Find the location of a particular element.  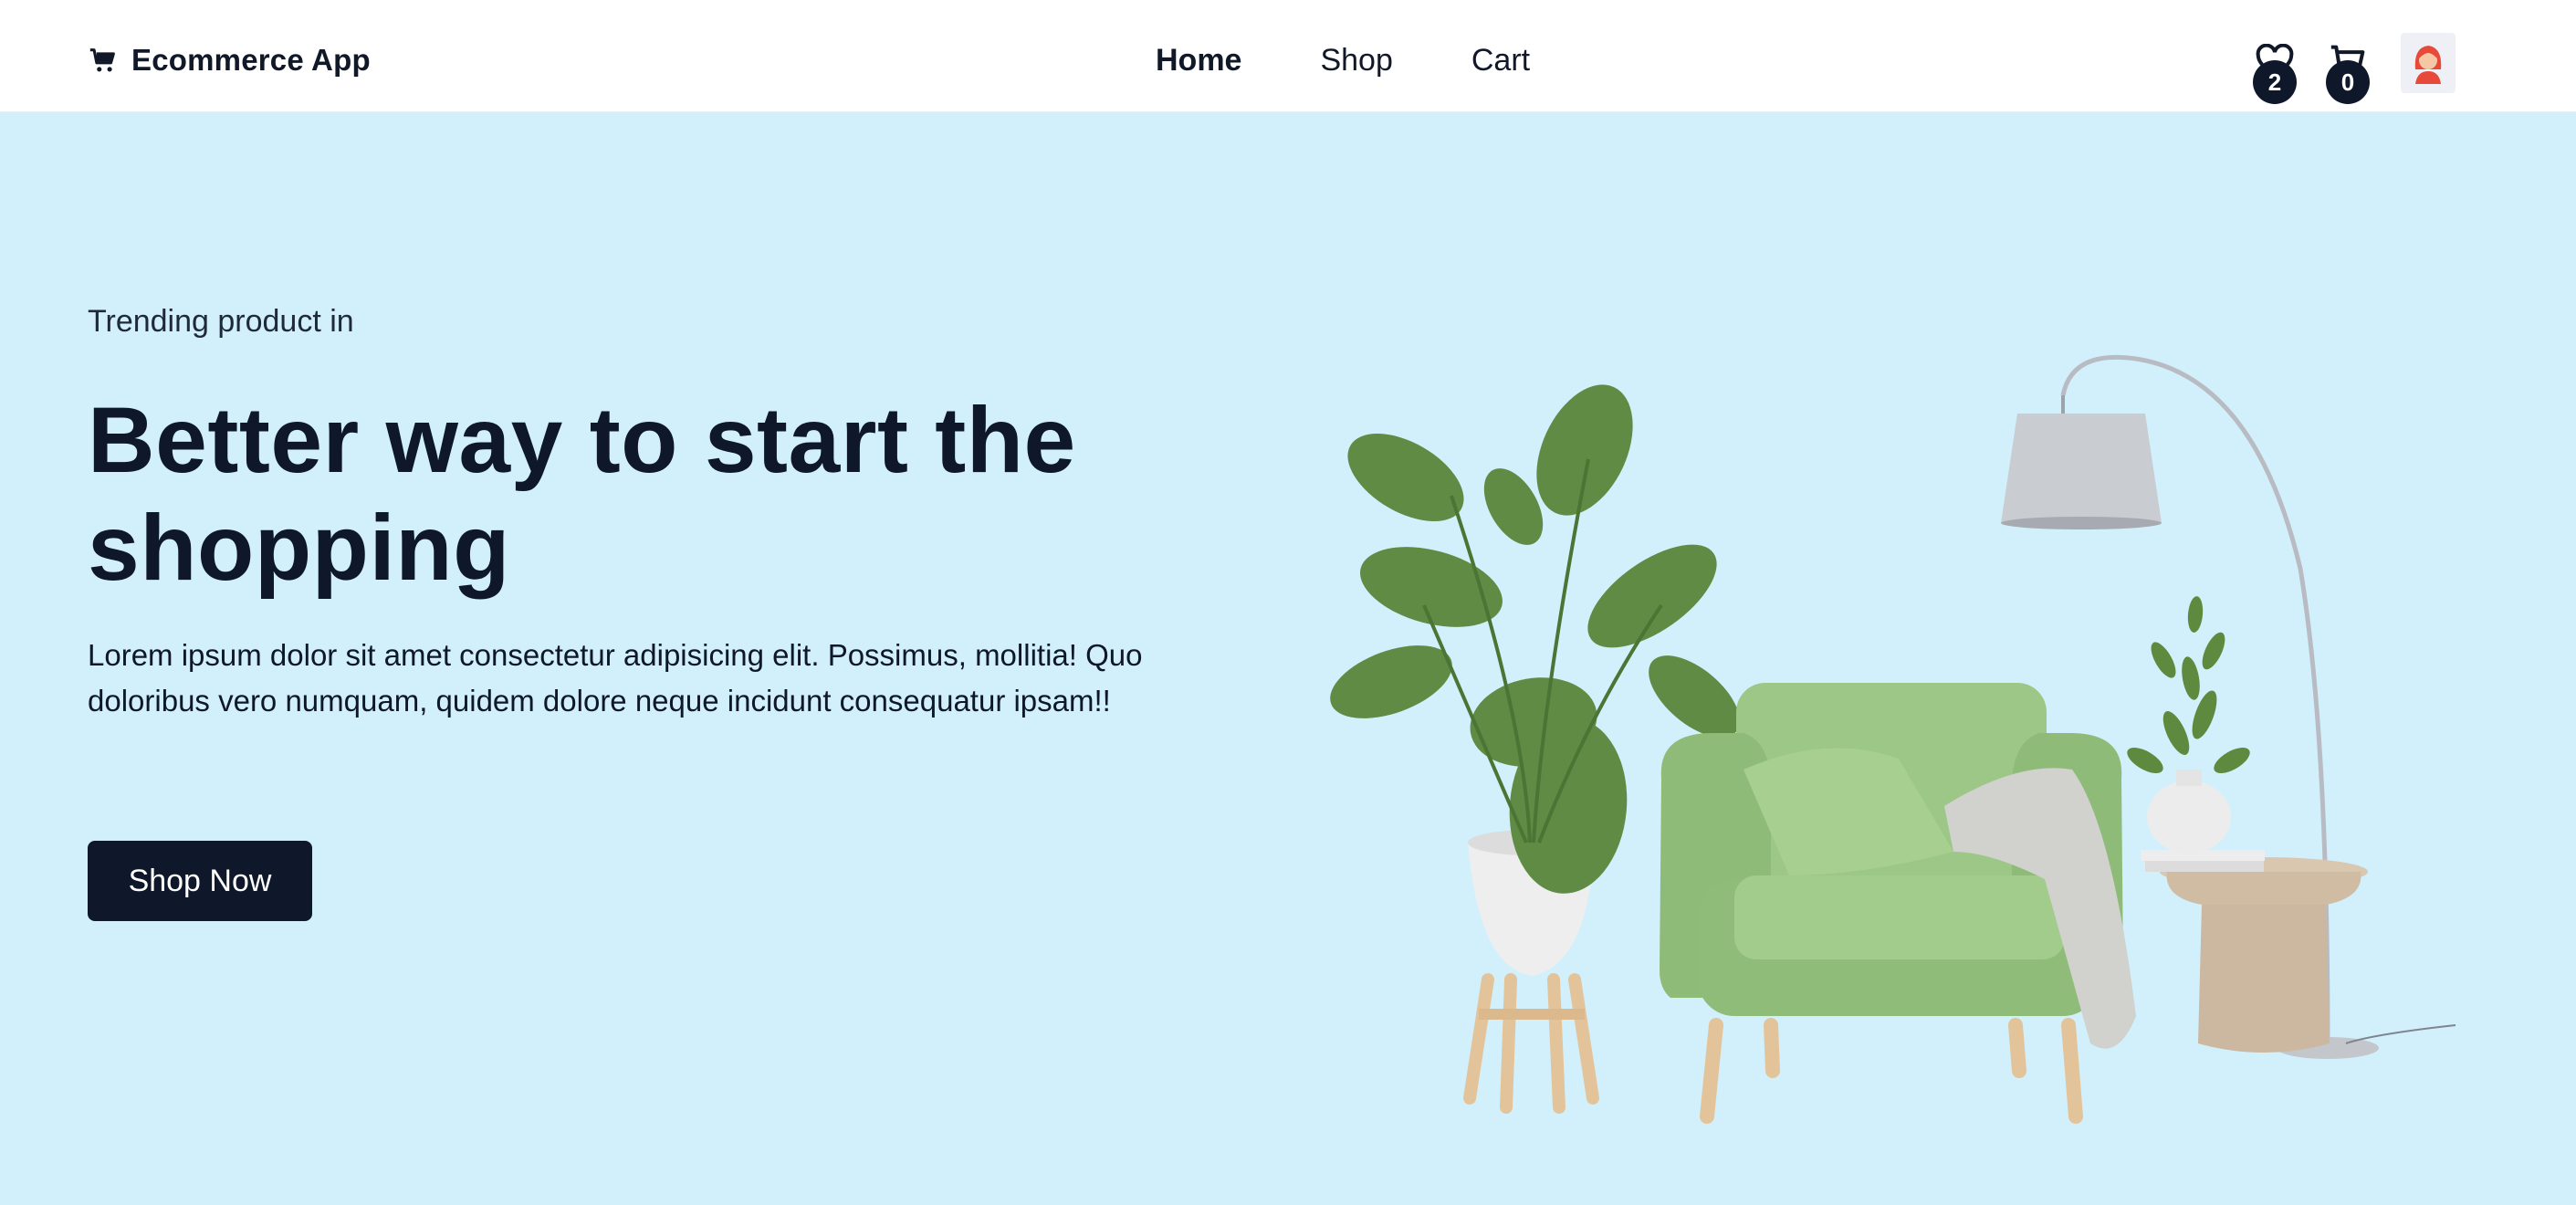

nav-link-home: Home is located at coordinates (1198, 61).